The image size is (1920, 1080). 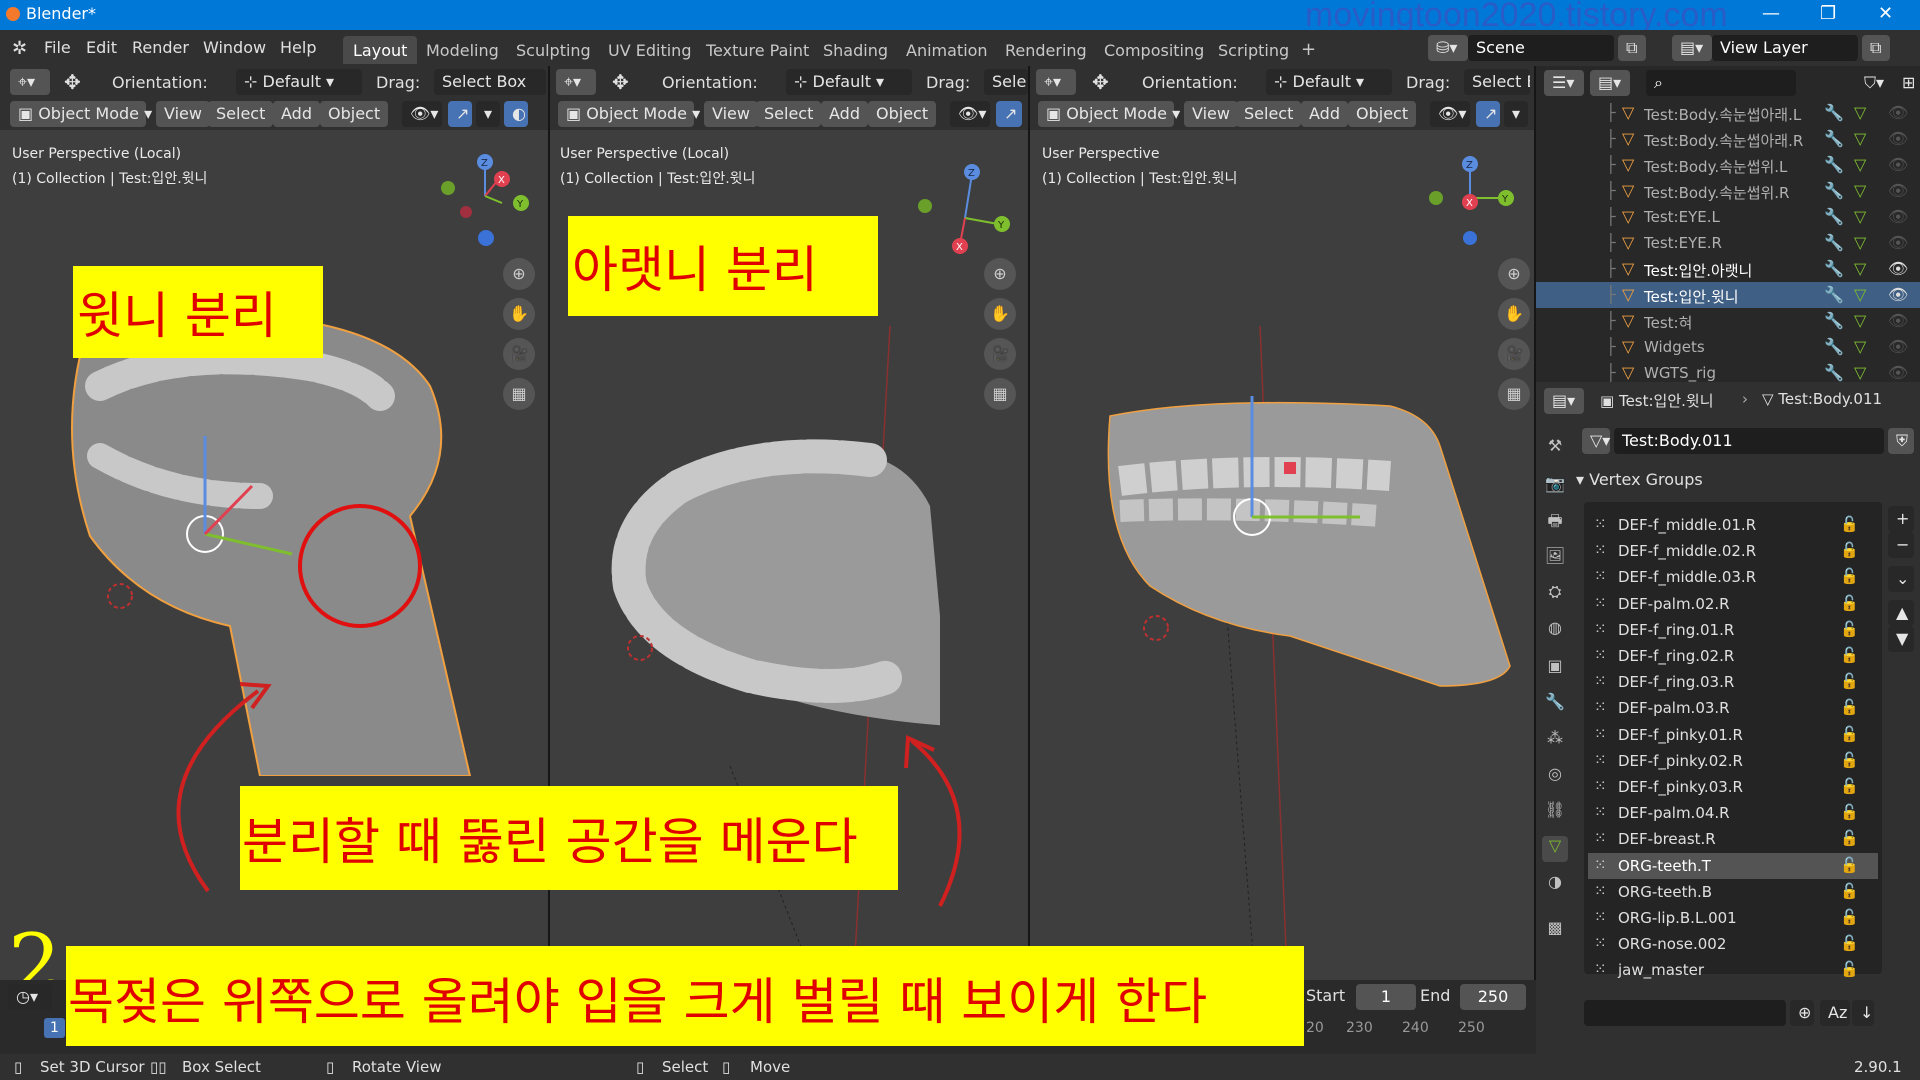 I want to click on vertex-group-item: ⁙ DEF-f_ring.03.R 🔓, so click(x=1733, y=682).